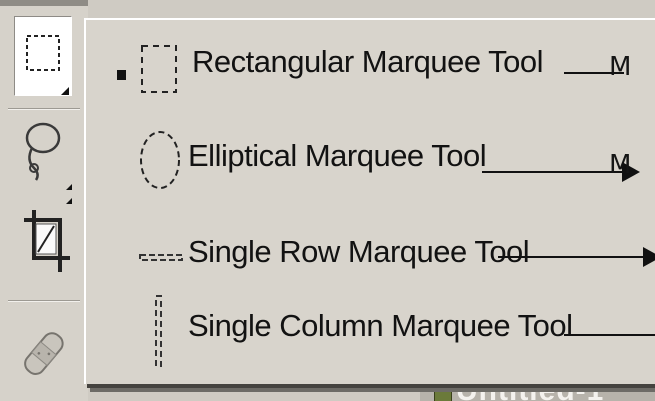 The width and height of the screenshot is (655, 401). I want to click on menu-item-label: Rectangular Marquee Tool, so click(368, 61).